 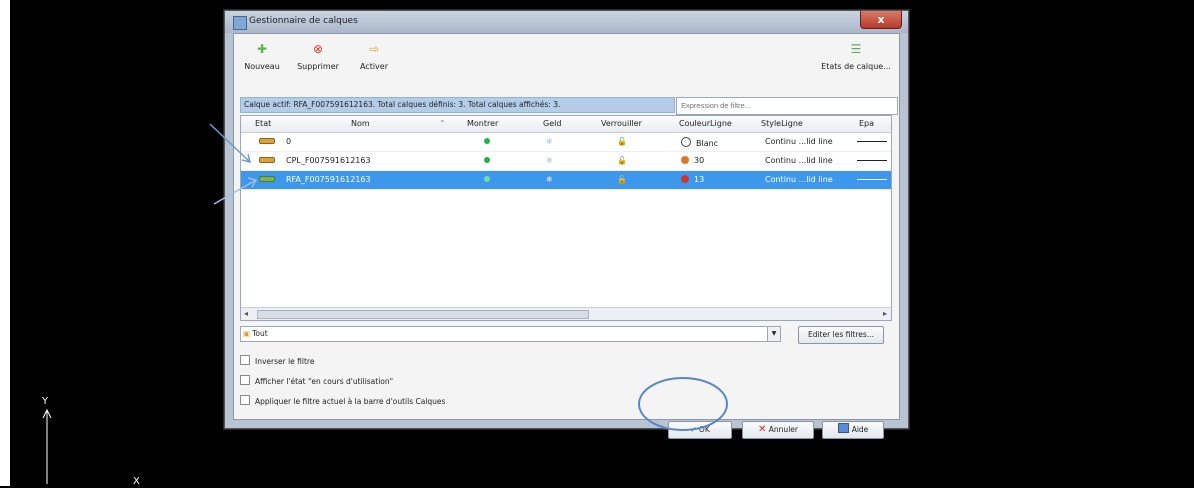 What do you see at coordinates (240, 23) in the screenshot?
I see `app-icon` at bounding box center [240, 23].